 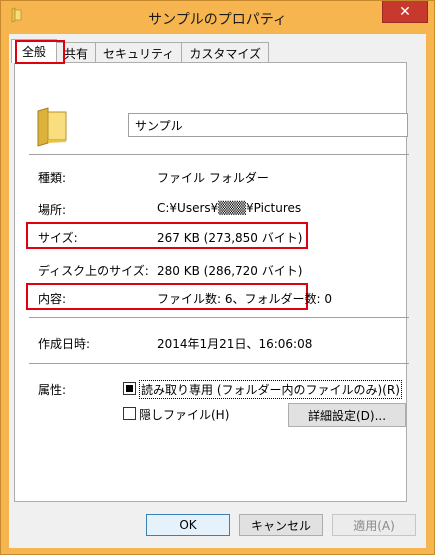 What do you see at coordinates (235, 344) in the screenshot?
I see `created-value: 2014年1月21日、16:06:08` at bounding box center [235, 344].